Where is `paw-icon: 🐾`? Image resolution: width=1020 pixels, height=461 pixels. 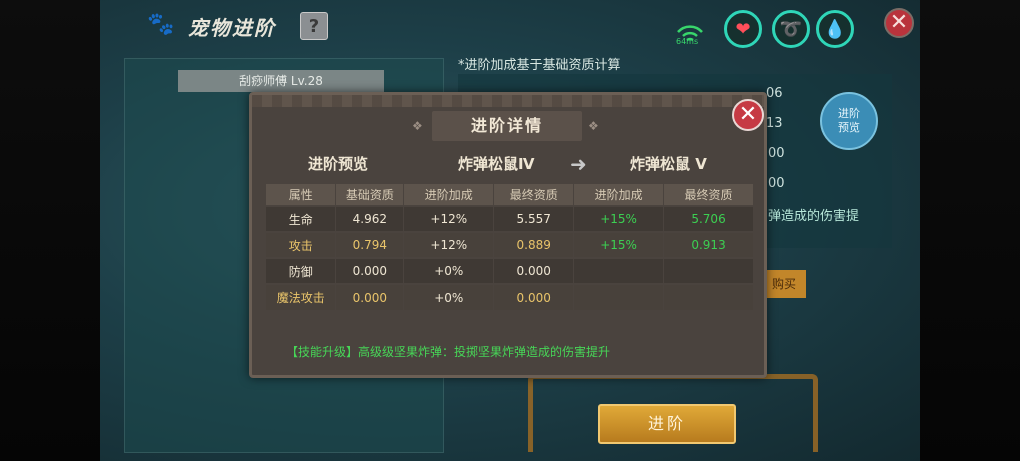
paw-icon: 🐾 is located at coordinates (161, 24).